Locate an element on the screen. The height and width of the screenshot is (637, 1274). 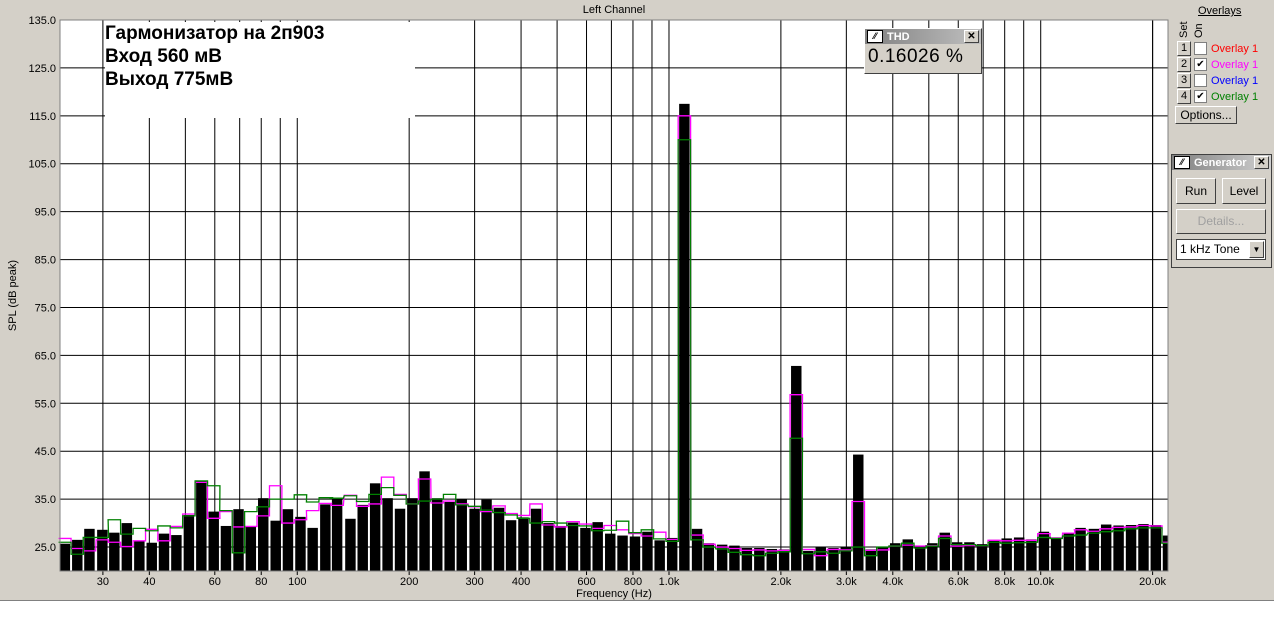
chevron-down-icon: ▼ is located at coordinates (1256, 249).